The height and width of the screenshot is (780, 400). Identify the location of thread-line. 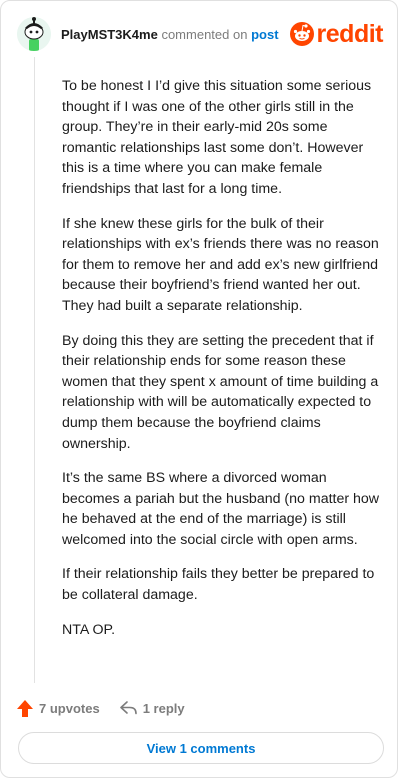
(34, 370).